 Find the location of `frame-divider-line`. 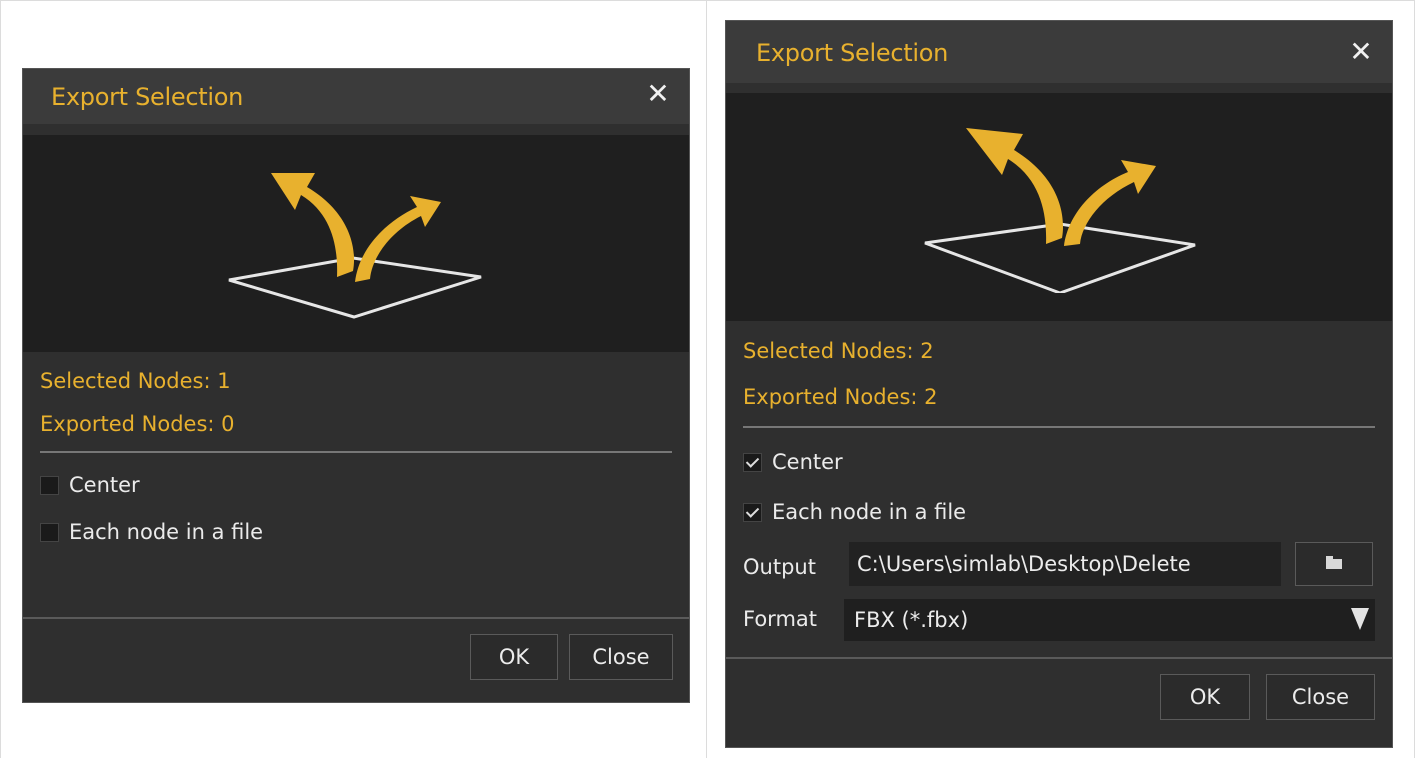

frame-divider-line is located at coordinates (706, 379).